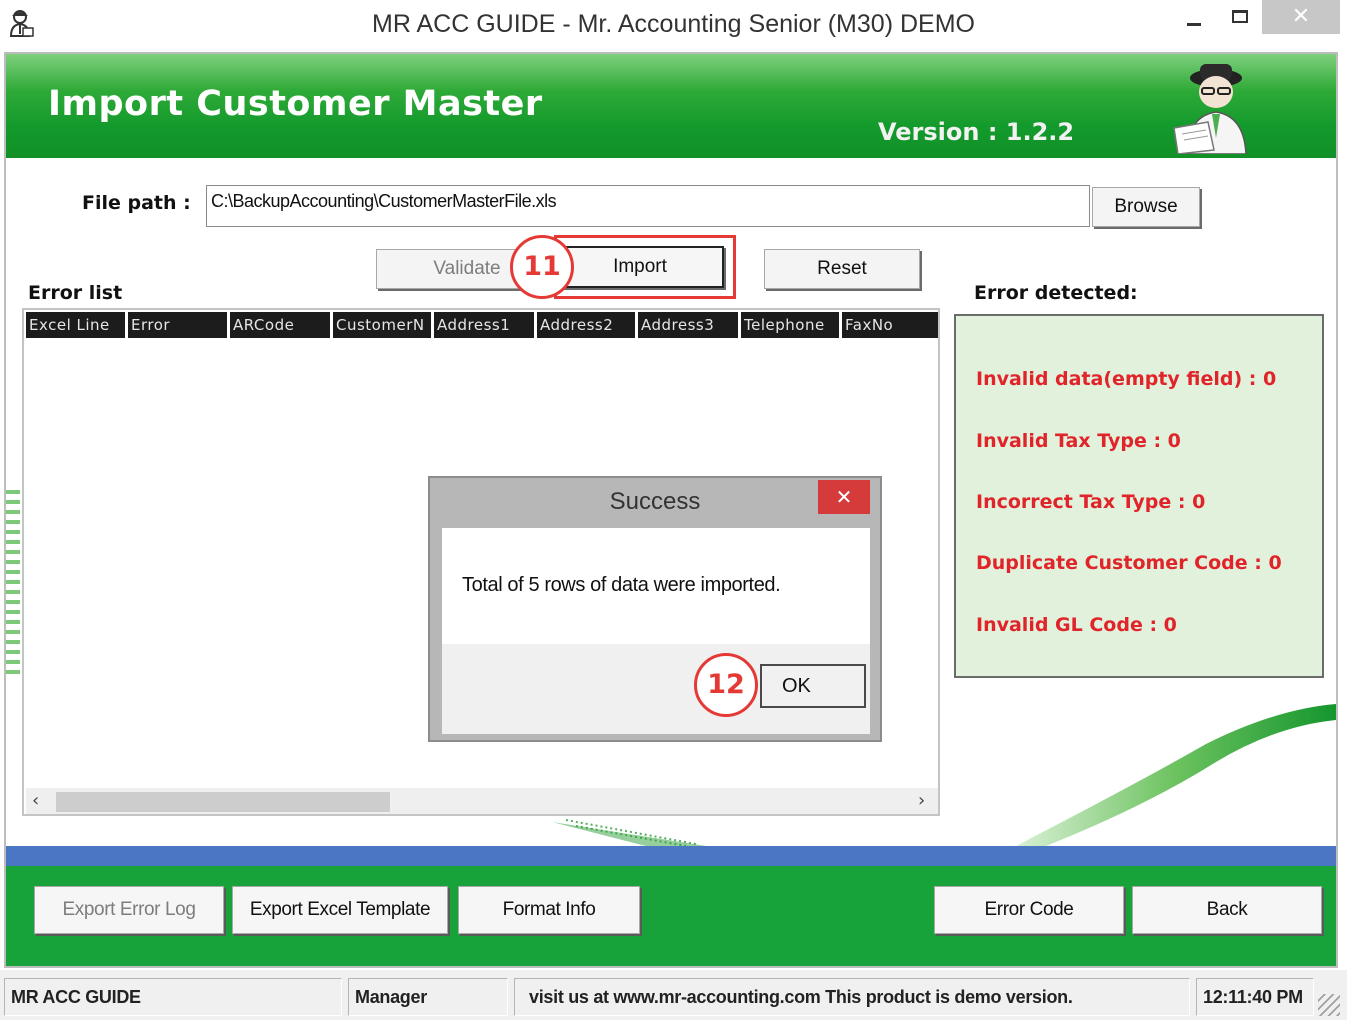  What do you see at coordinates (223, 802) in the screenshot?
I see `scrollbar-thumb` at bounding box center [223, 802].